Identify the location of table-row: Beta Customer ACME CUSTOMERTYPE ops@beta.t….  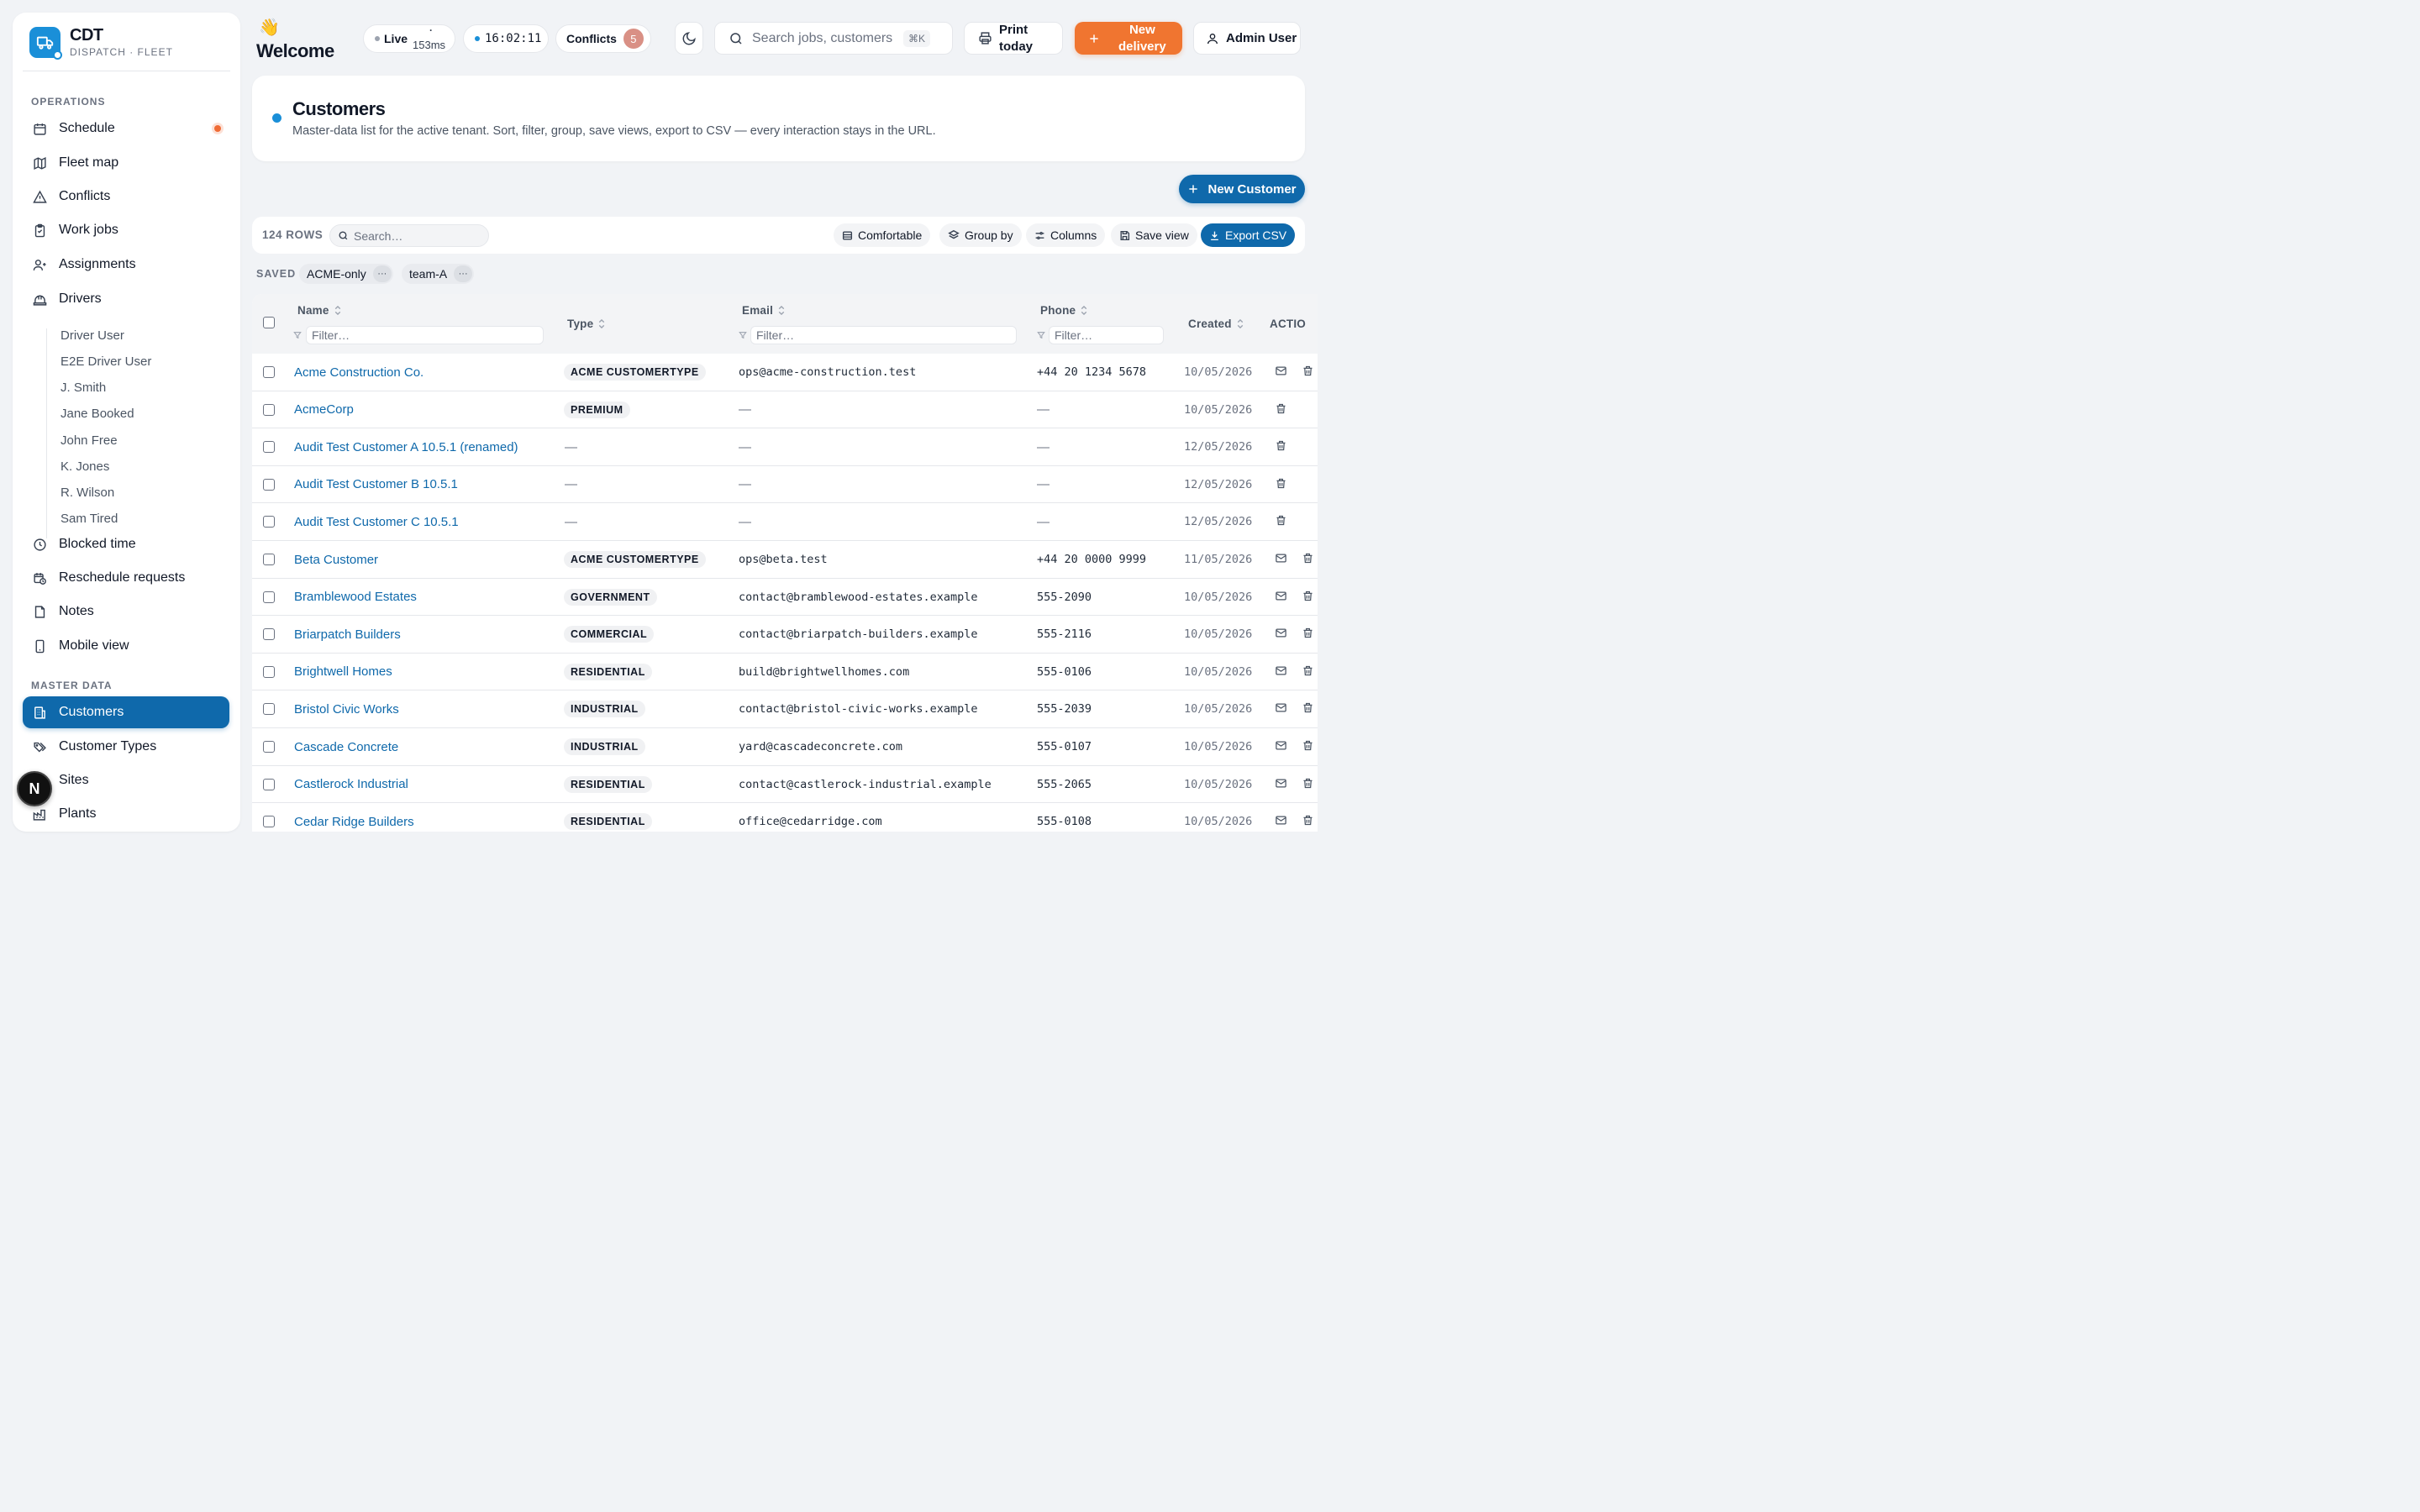
(785, 560).